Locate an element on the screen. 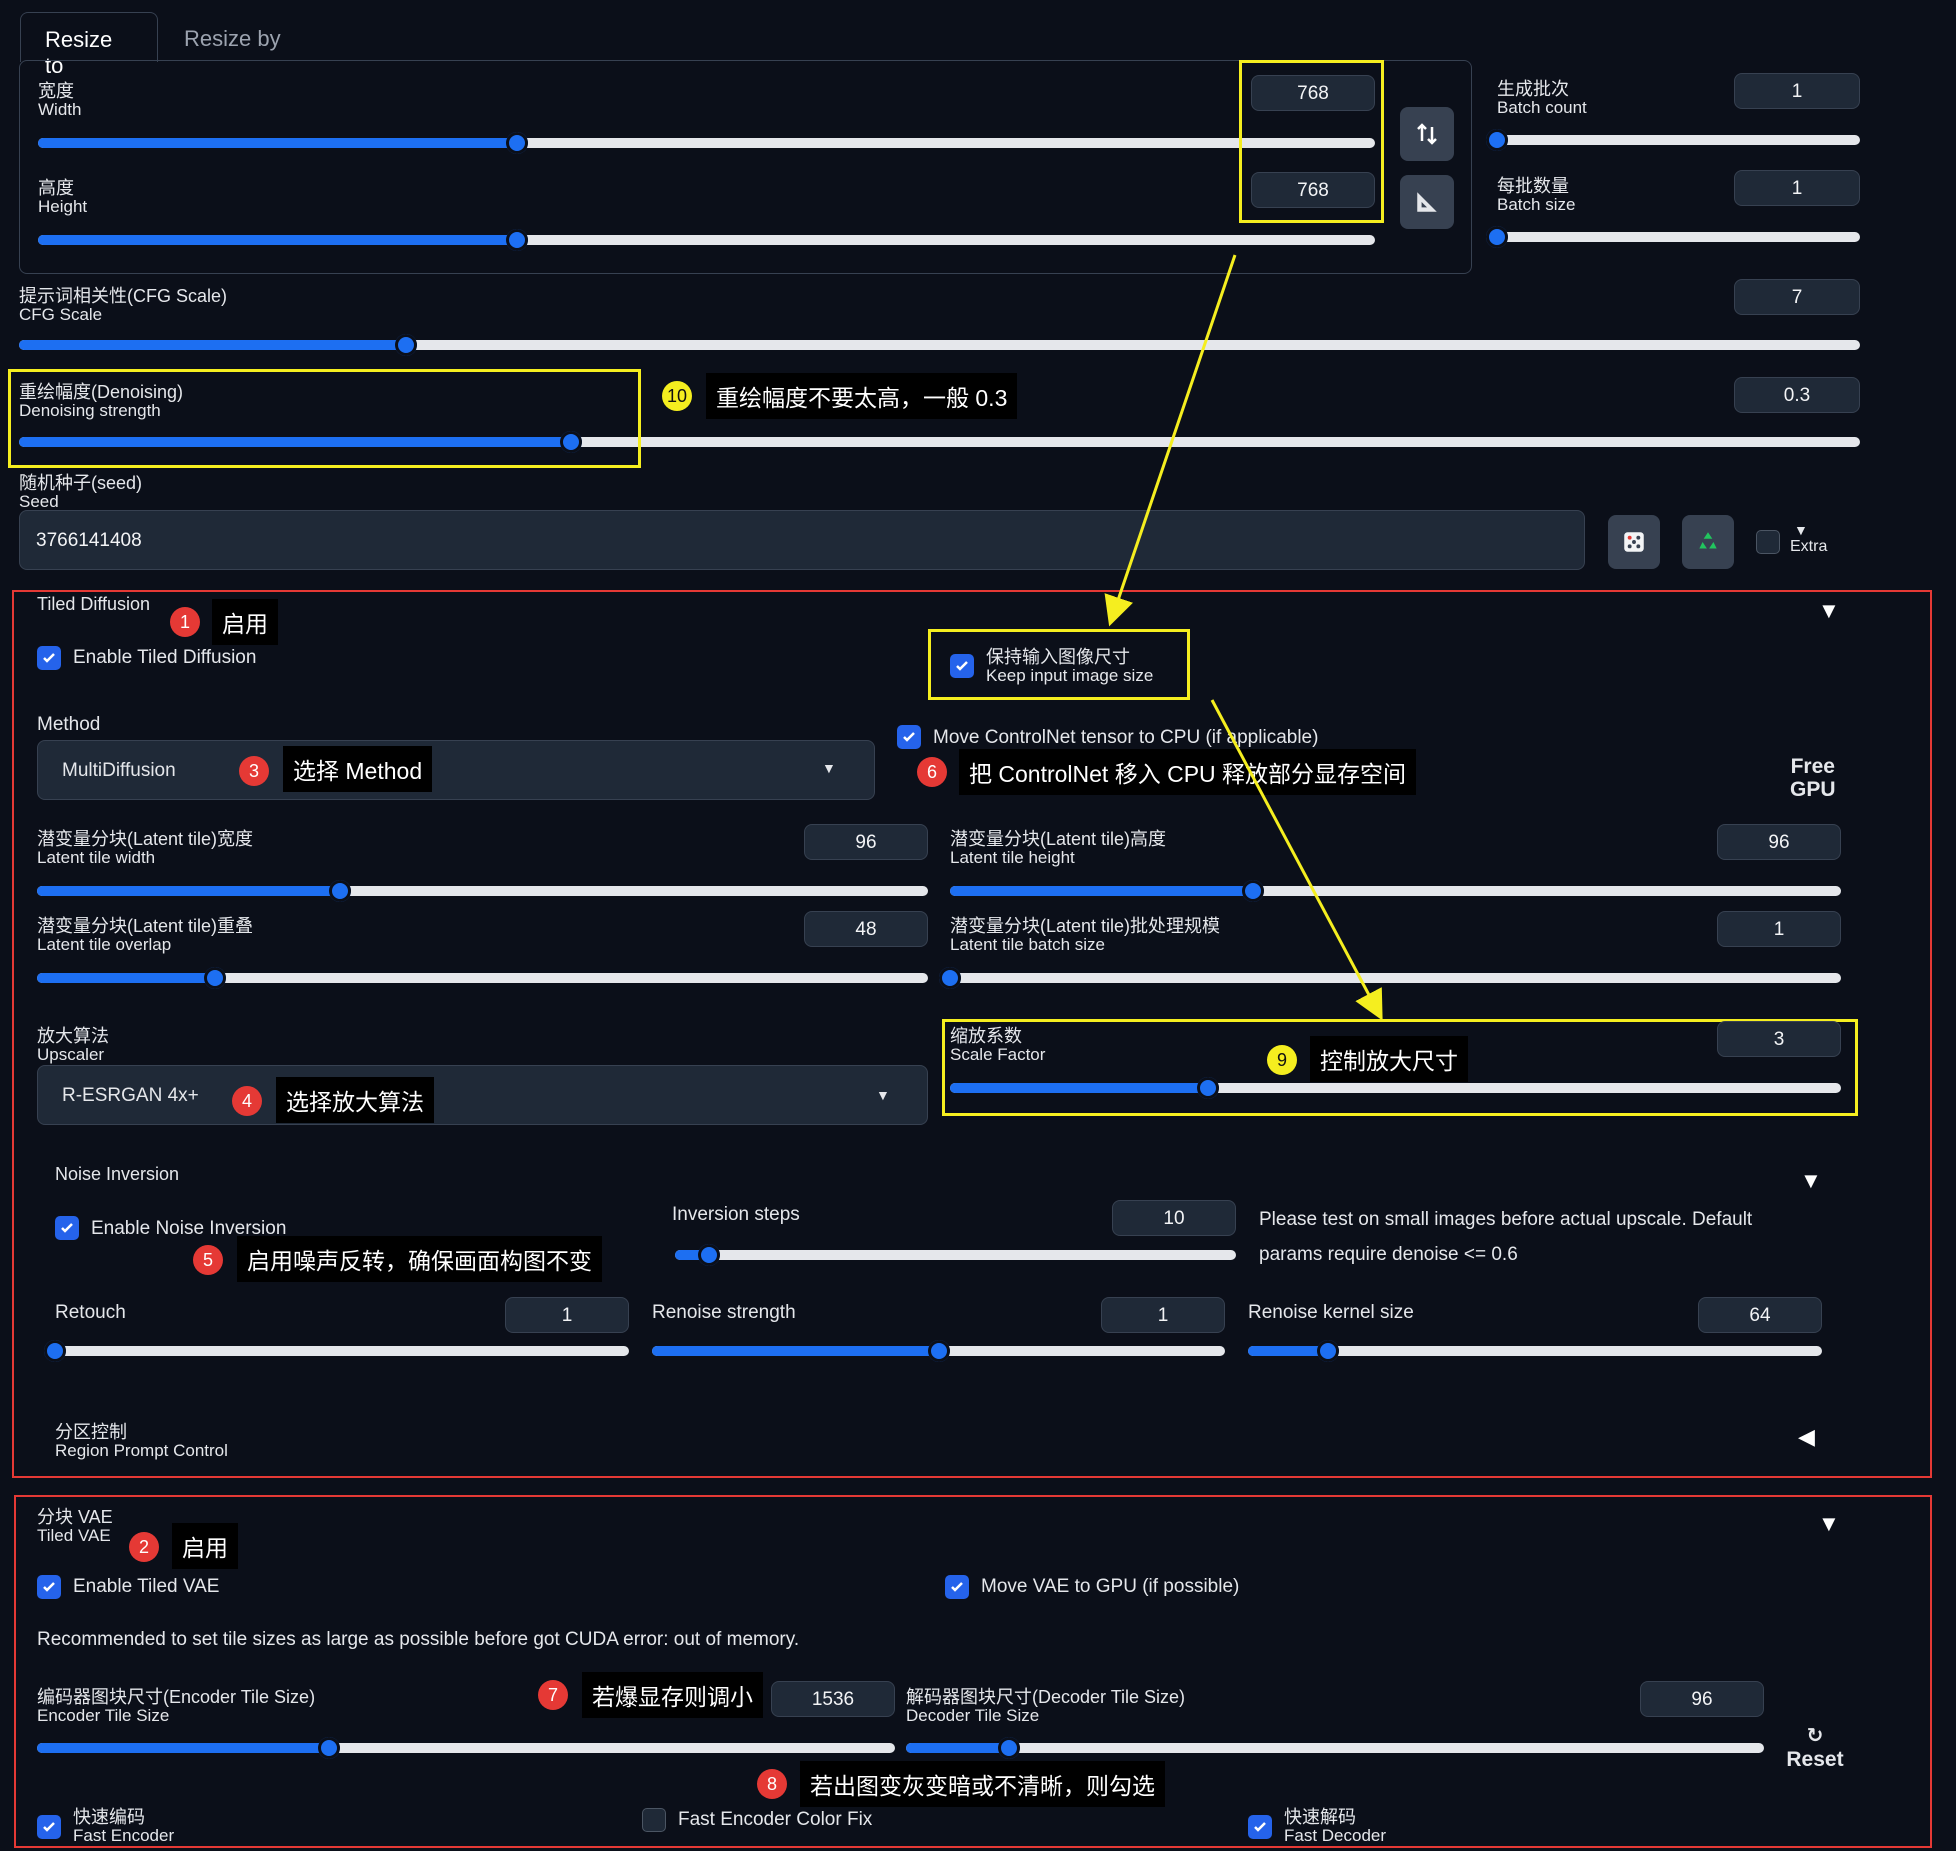 This screenshot has height=1851, width=1956. reset-button: ↻ Reset is located at coordinates (1815, 1747).